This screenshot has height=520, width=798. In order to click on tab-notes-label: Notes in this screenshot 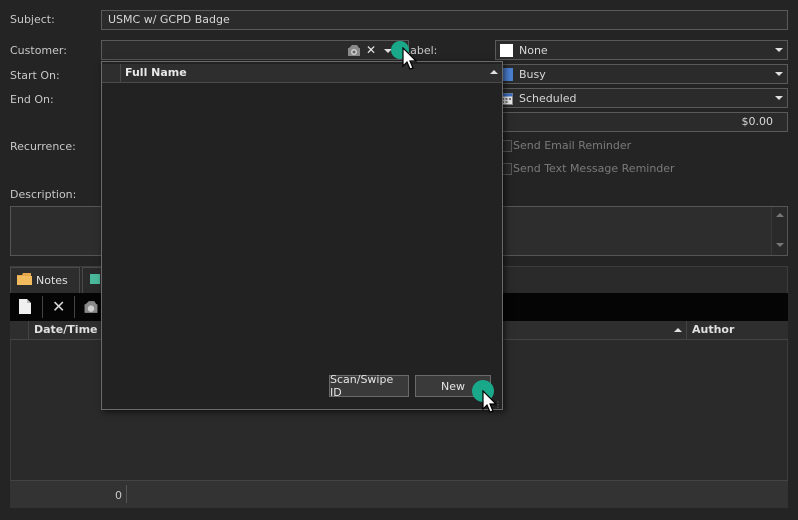, I will do `click(52, 280)`.